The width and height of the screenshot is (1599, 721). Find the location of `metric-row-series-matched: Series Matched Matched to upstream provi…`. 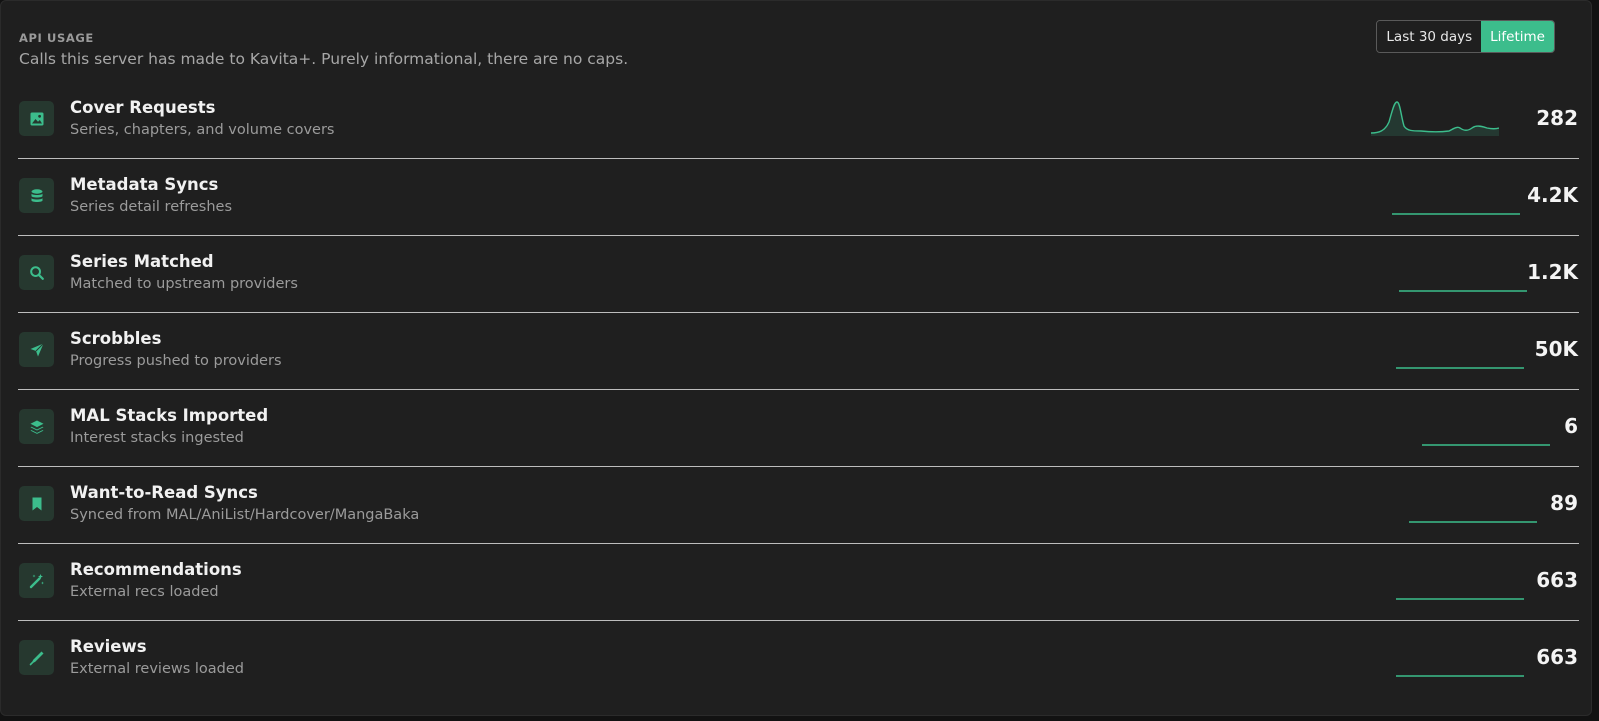

metric-row-series-matched: Series Matched Matched to upstream provi… is located at coordinates (798, 274).